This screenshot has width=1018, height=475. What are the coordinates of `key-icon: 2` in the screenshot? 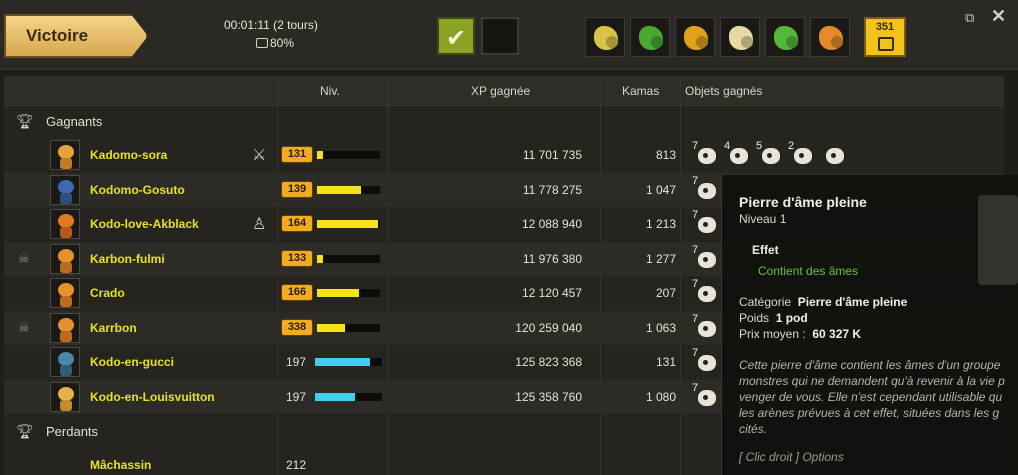 It's located at (802, 154).